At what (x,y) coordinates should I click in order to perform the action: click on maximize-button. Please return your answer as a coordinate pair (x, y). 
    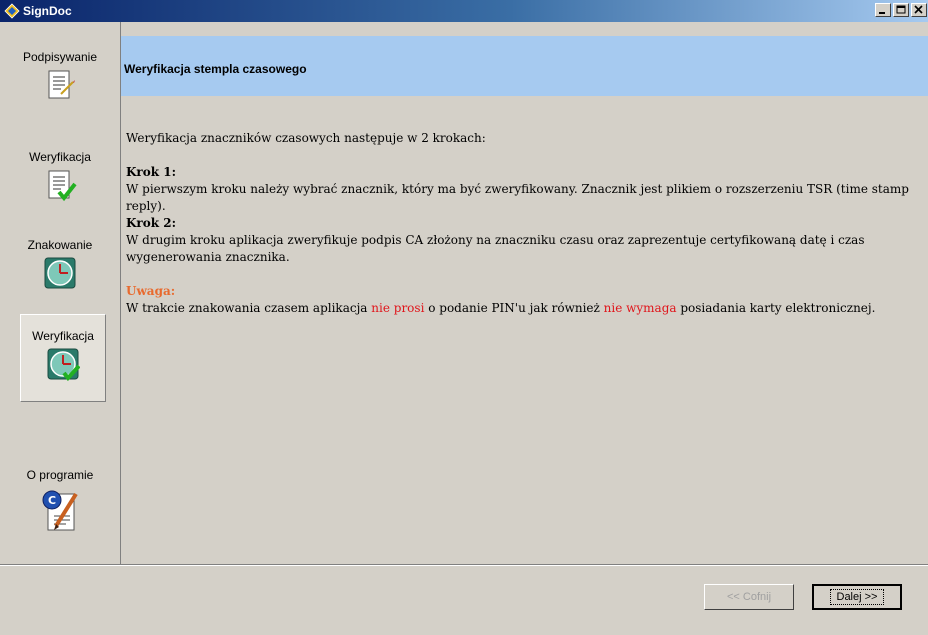
    Looking at the image, I should click on (901, 10).